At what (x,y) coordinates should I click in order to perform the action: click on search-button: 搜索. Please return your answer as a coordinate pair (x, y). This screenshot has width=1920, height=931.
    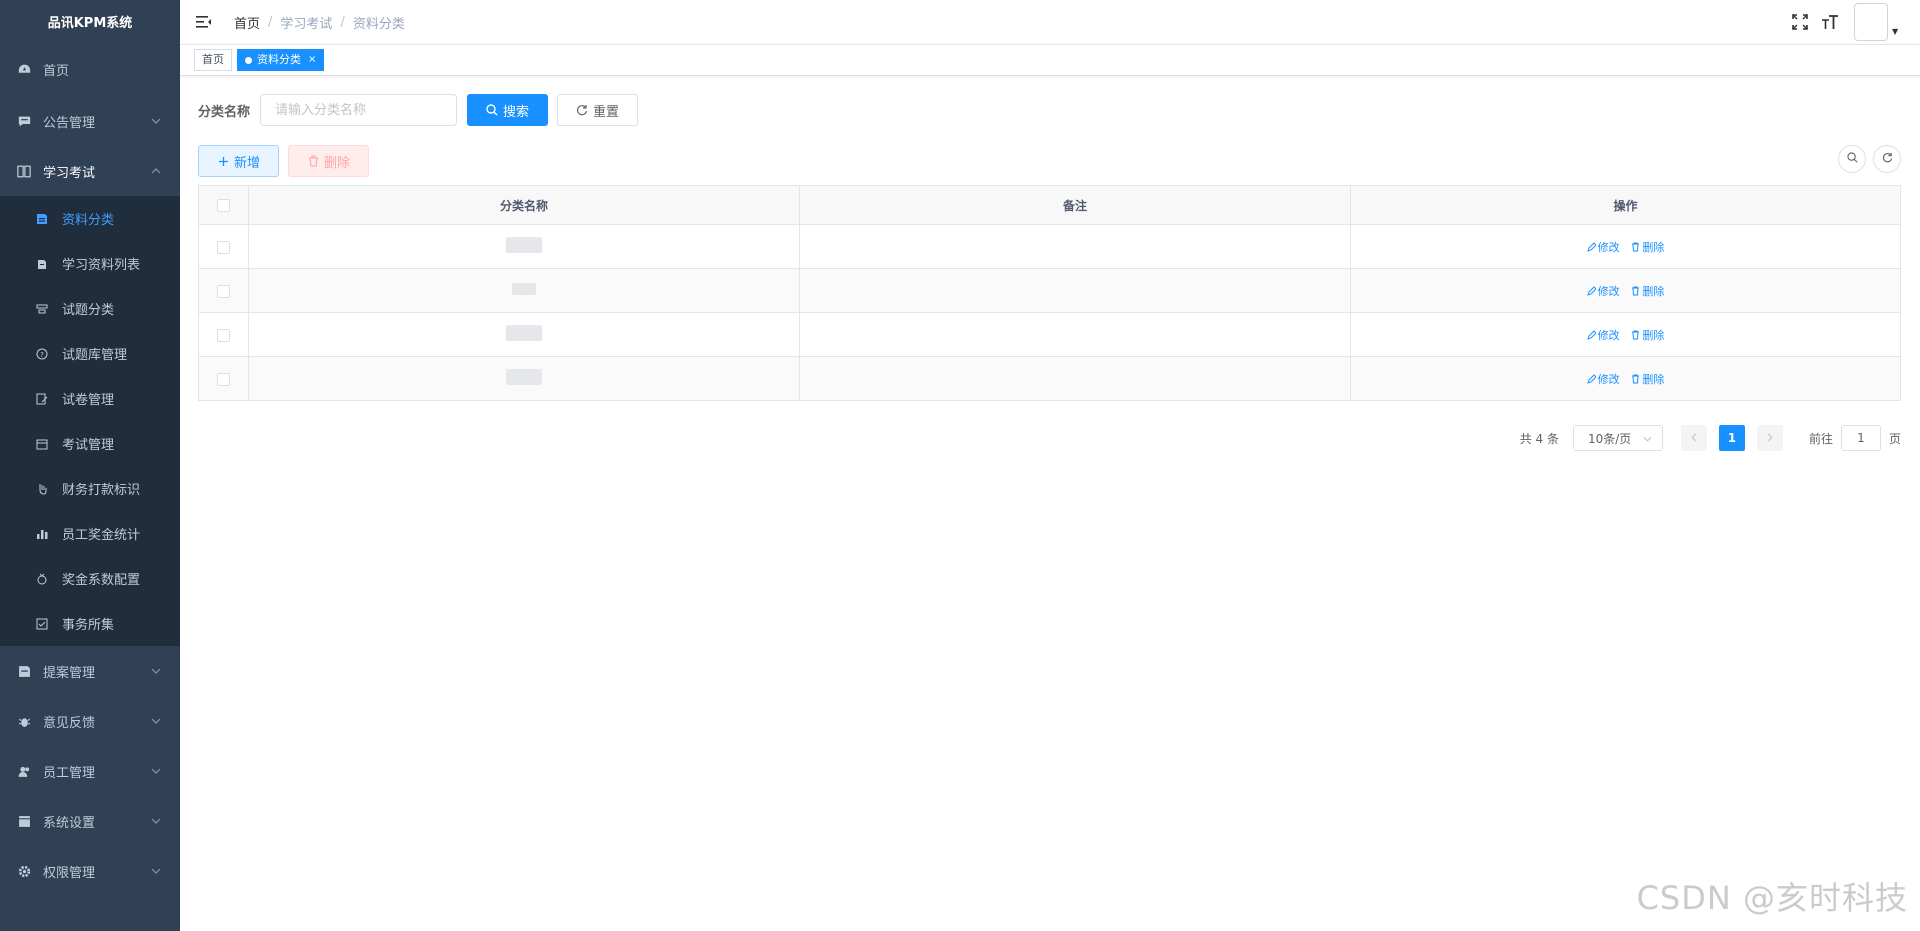
    Looking at the image, I should click on (508, 110).